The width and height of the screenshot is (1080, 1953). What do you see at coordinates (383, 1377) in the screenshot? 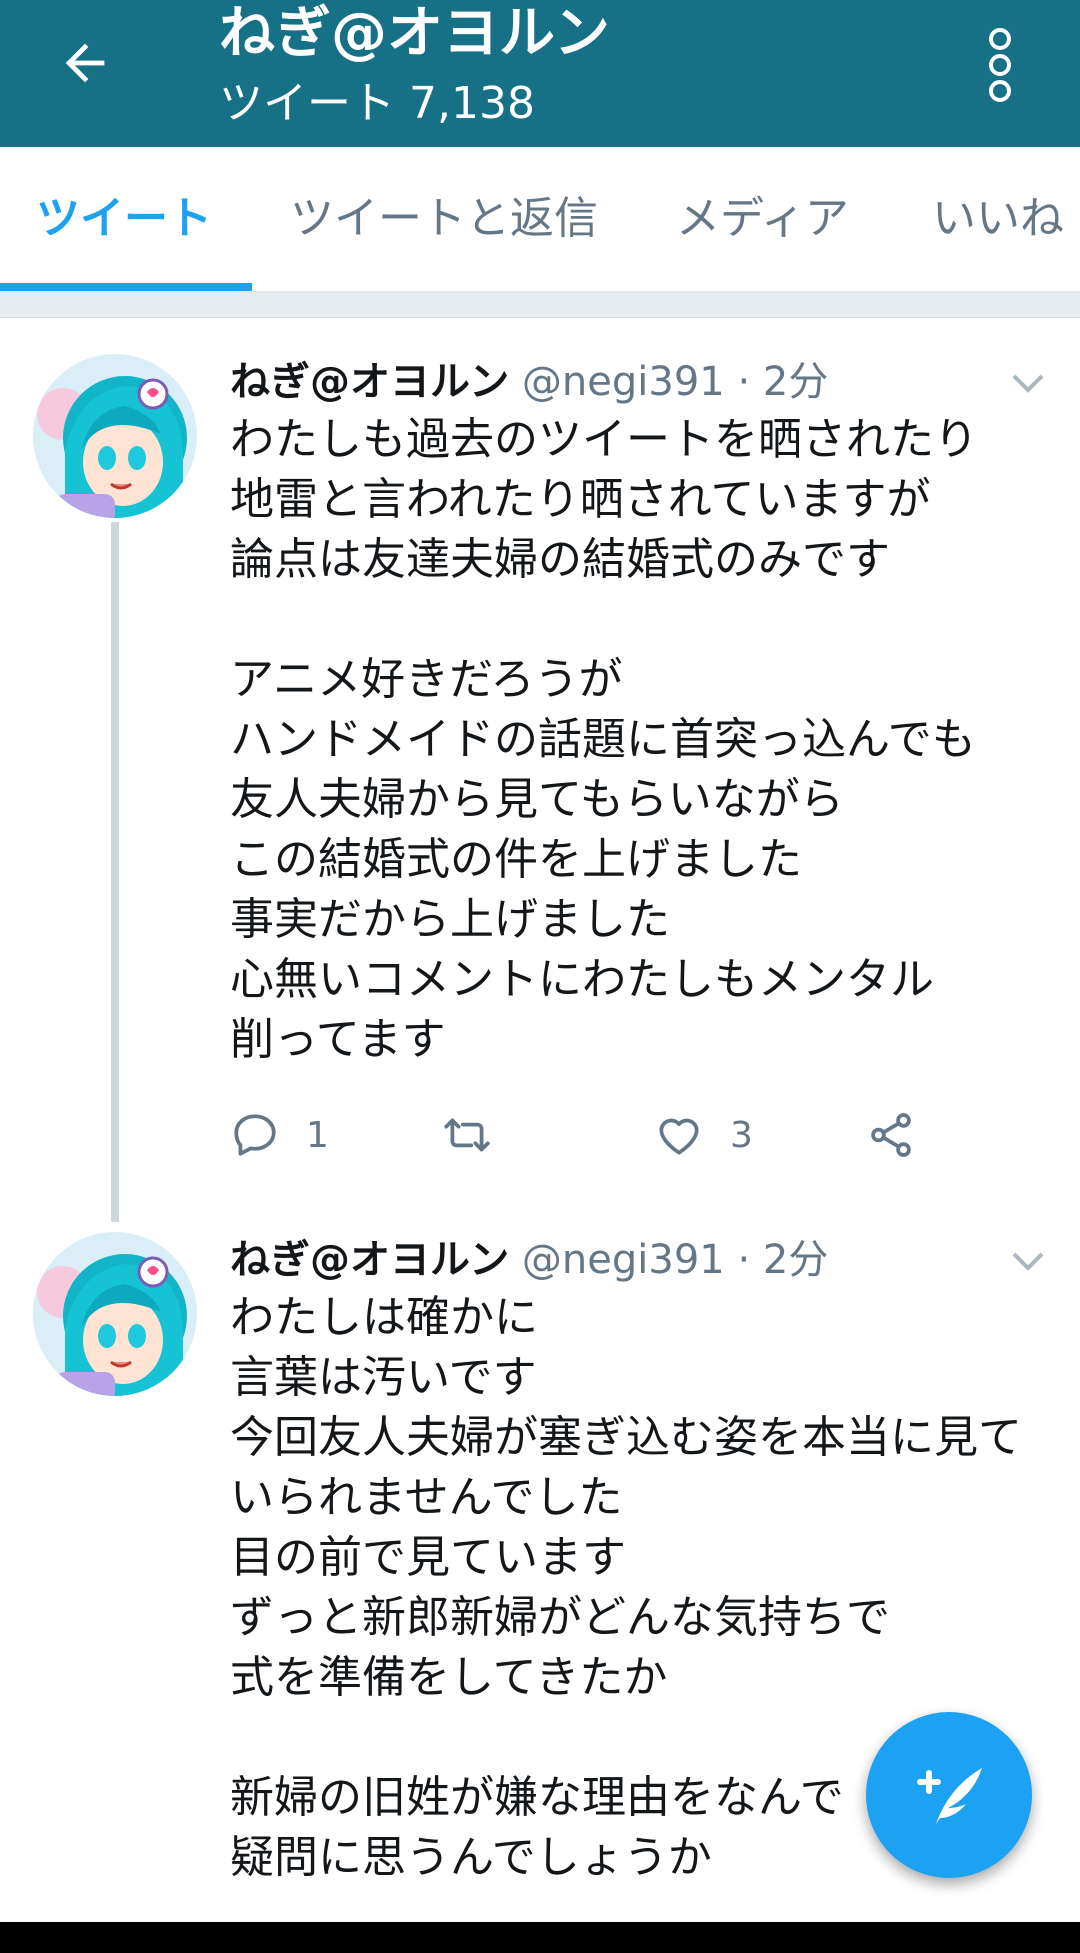
I see `tweet-line: 言葉は汚いです` at bounding box center [383, 1377].